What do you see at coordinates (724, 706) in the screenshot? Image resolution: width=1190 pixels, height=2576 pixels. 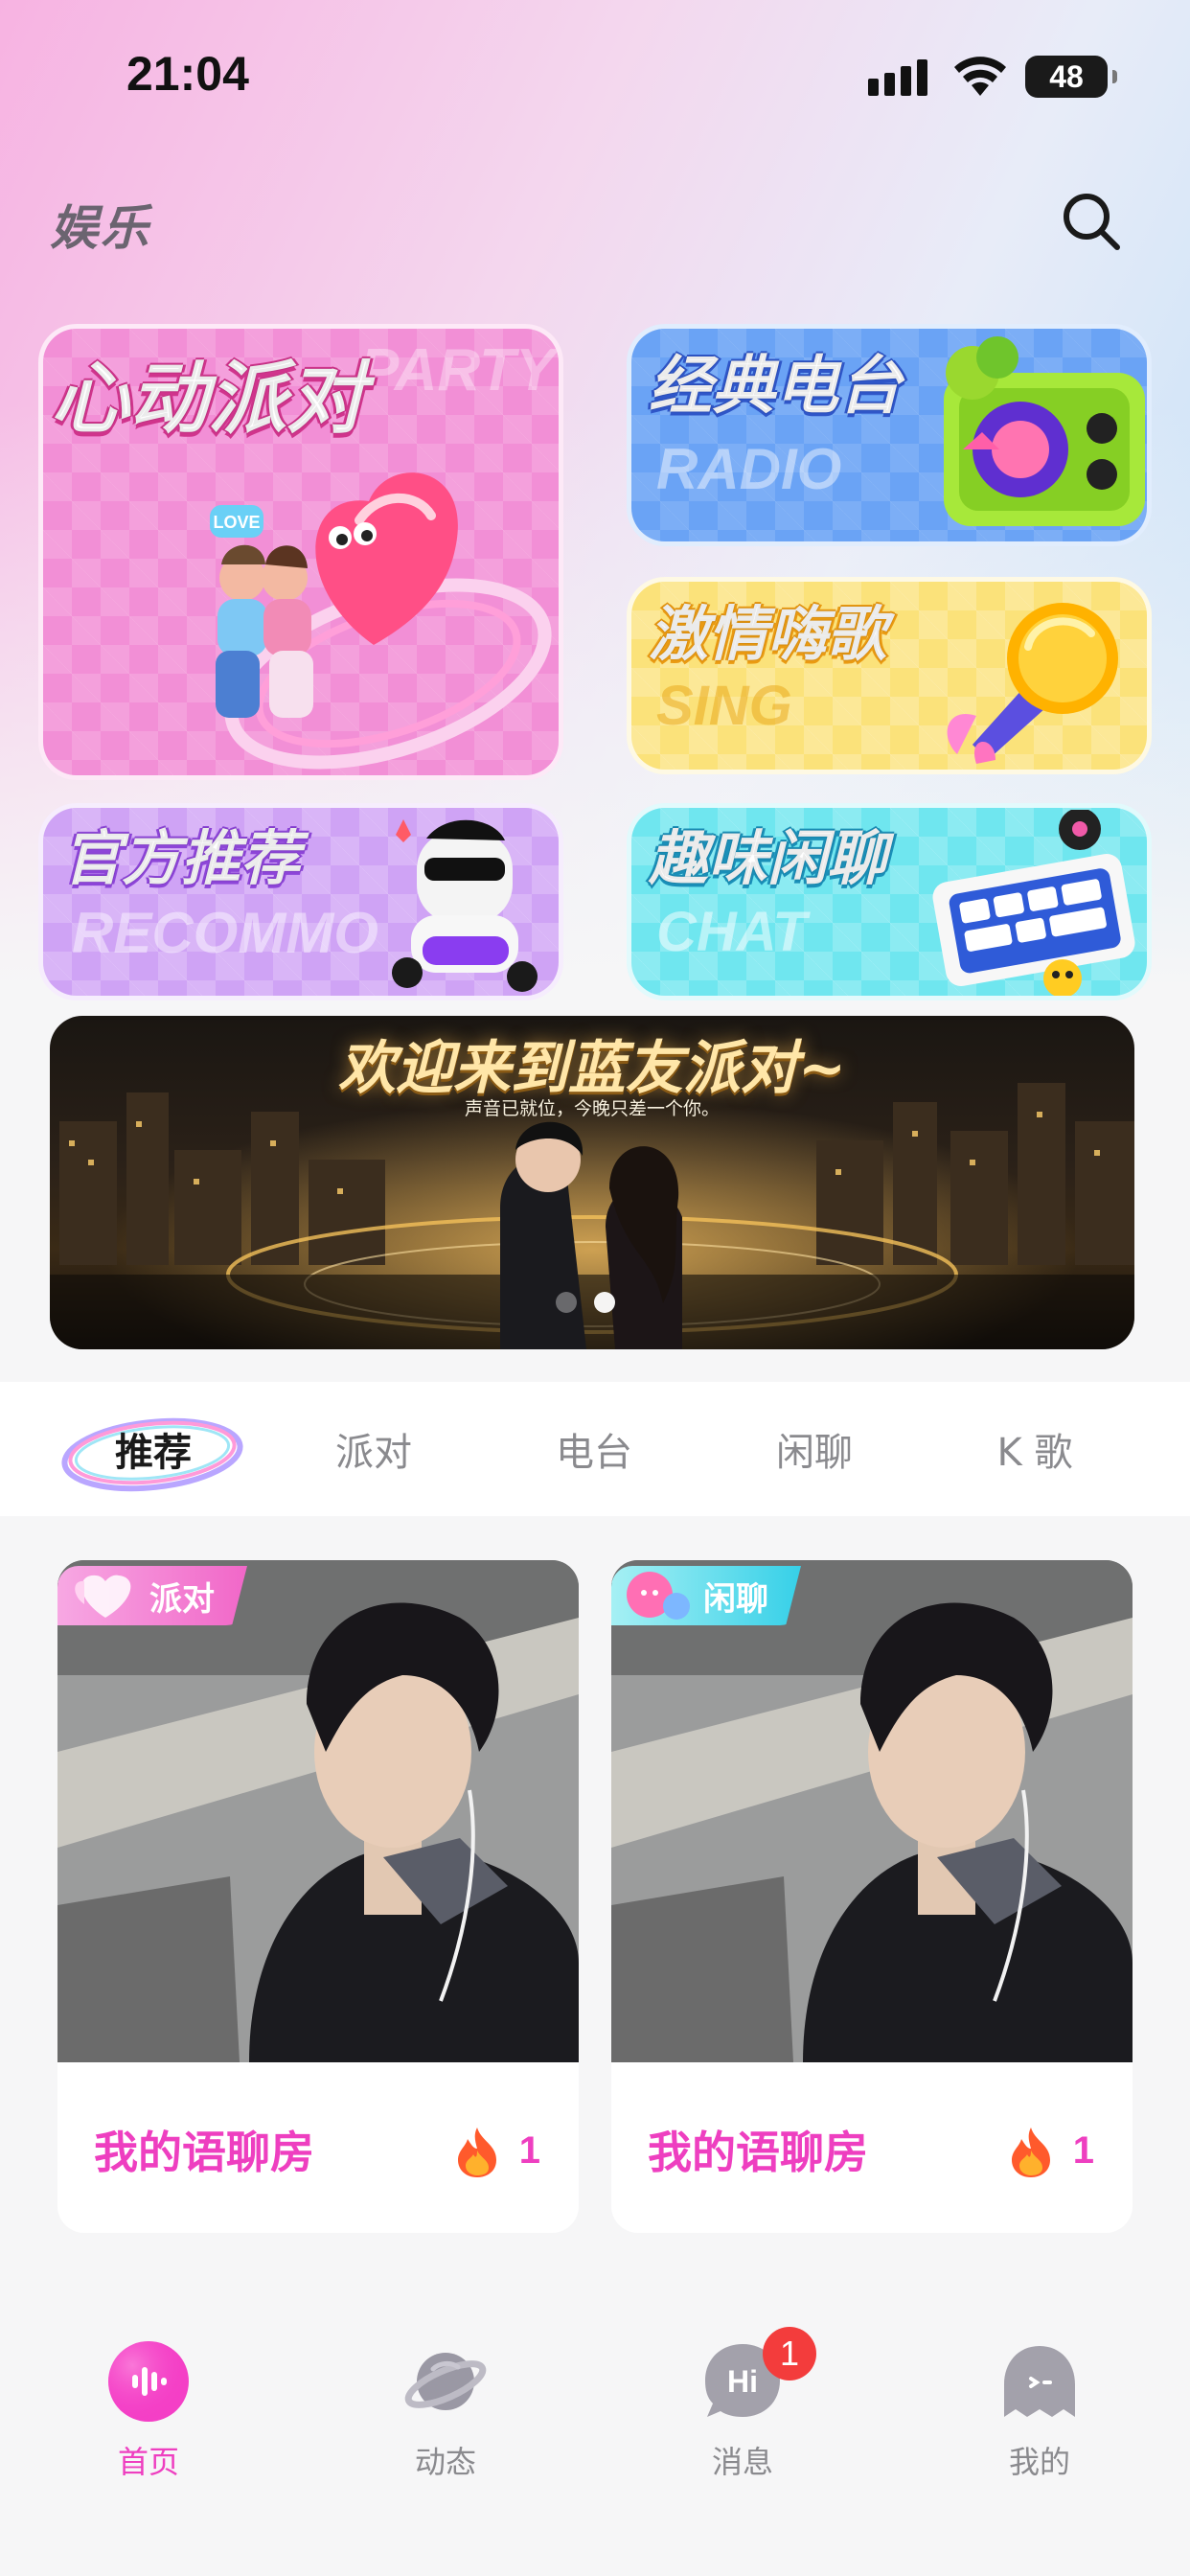 I see `tile-english-label: SING` at bounding box center [724, 706].